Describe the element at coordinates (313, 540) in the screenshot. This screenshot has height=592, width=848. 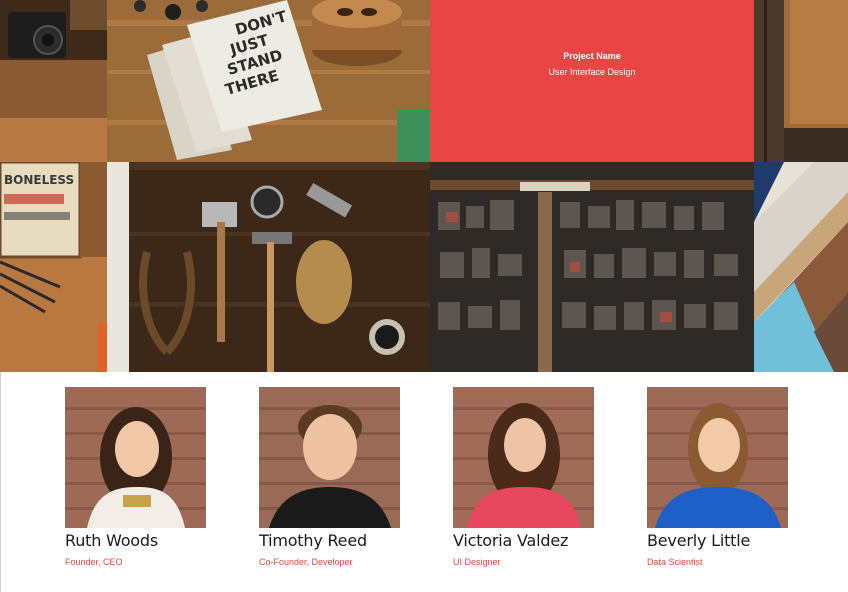
I see `team-member-name: Timothy Reed` at that location.